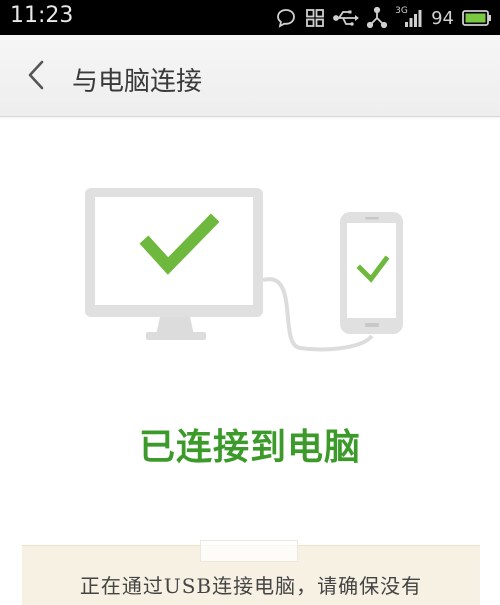 The image size is (500, 605). I want to click on title-bar: 与电脑连接, so click(250, 76).